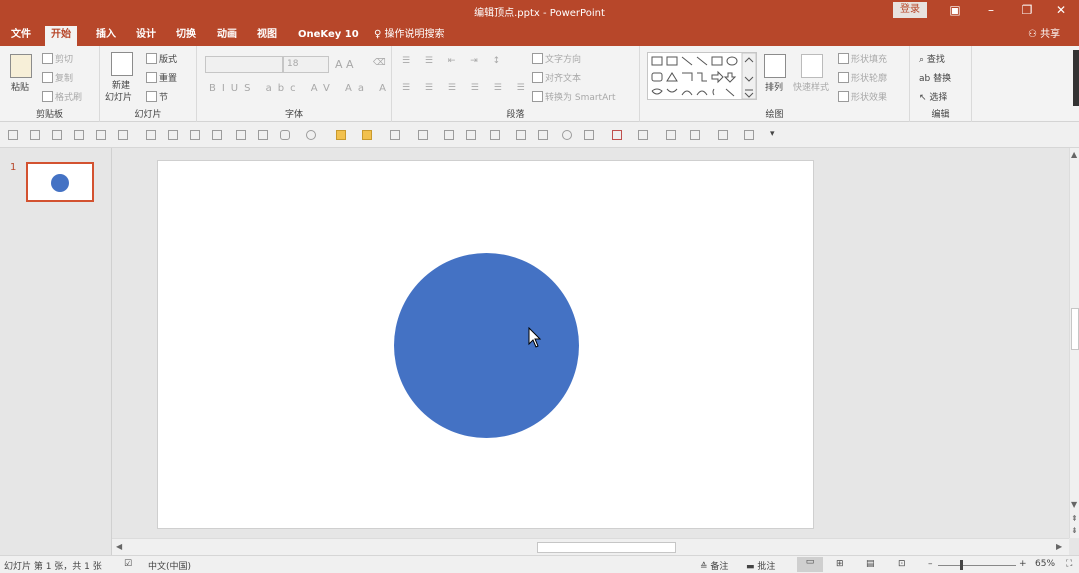  I want to click on comments-button: ▬ 批注, so click(760, 565).